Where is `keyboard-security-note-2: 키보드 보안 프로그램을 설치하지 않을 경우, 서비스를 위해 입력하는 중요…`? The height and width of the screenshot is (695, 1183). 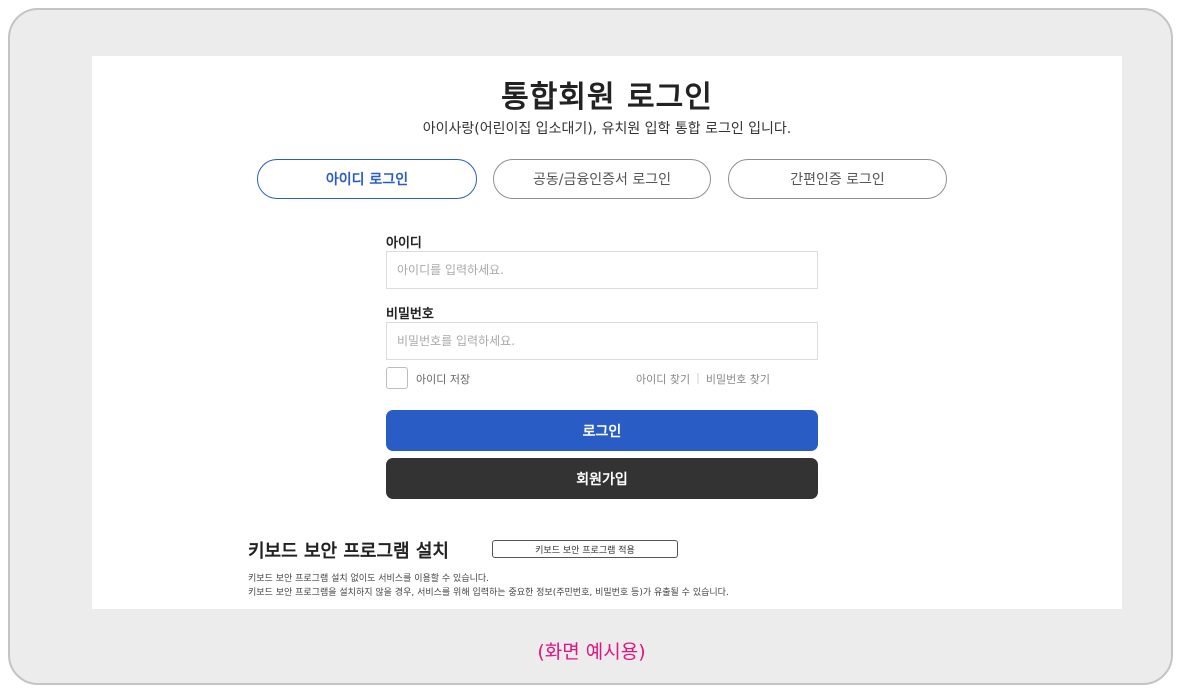
keyboard-security-note-2: 키보드 보안 프로그램을 설치하지 않을 경우, 서비스를 위해 입력하는 중요… is located at coordinates (488, 593).